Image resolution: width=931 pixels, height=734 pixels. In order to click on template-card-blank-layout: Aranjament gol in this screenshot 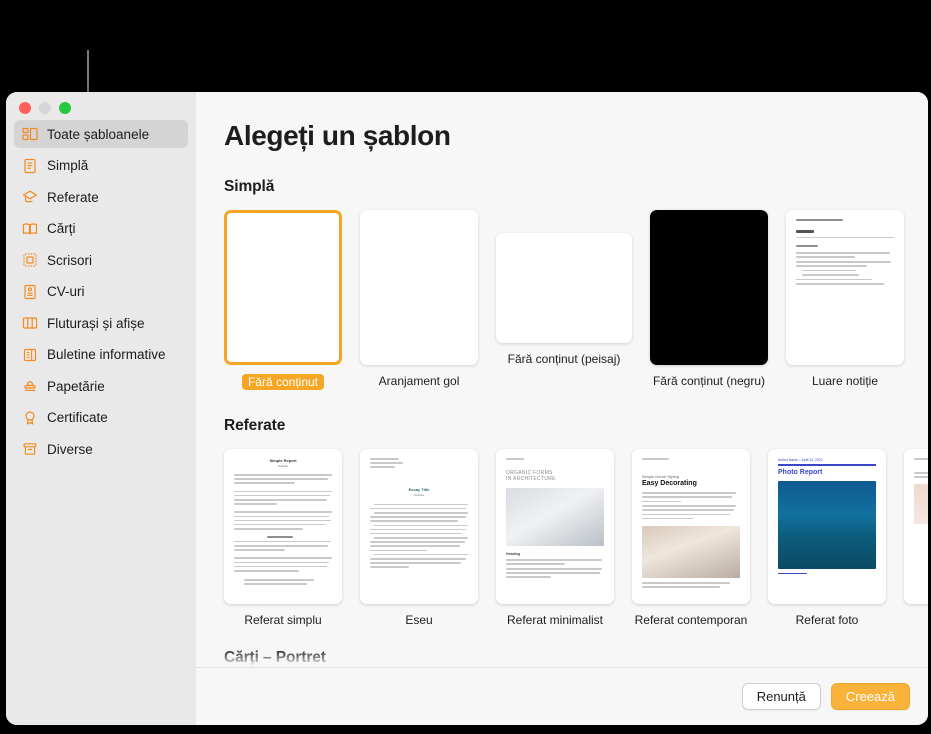, I will do `click(419, 300)`.